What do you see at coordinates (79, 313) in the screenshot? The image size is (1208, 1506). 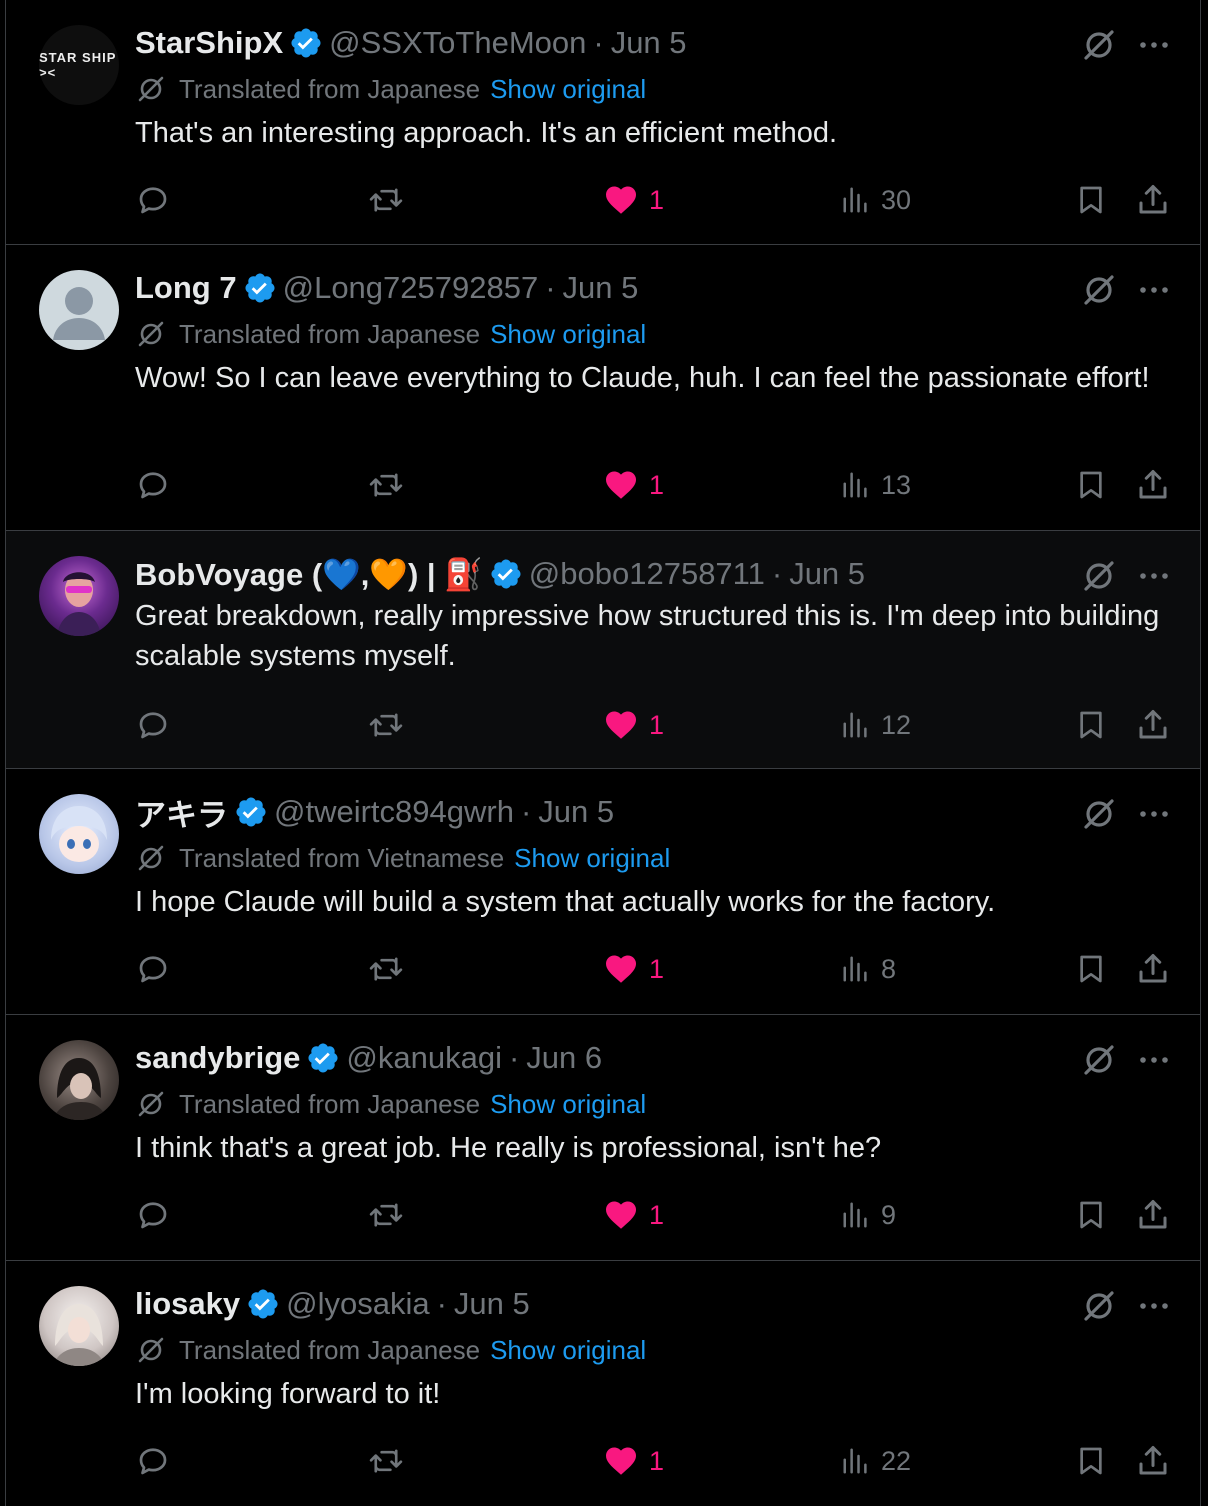 I see `default-avatar-icon` at bounding box center [79, 313].